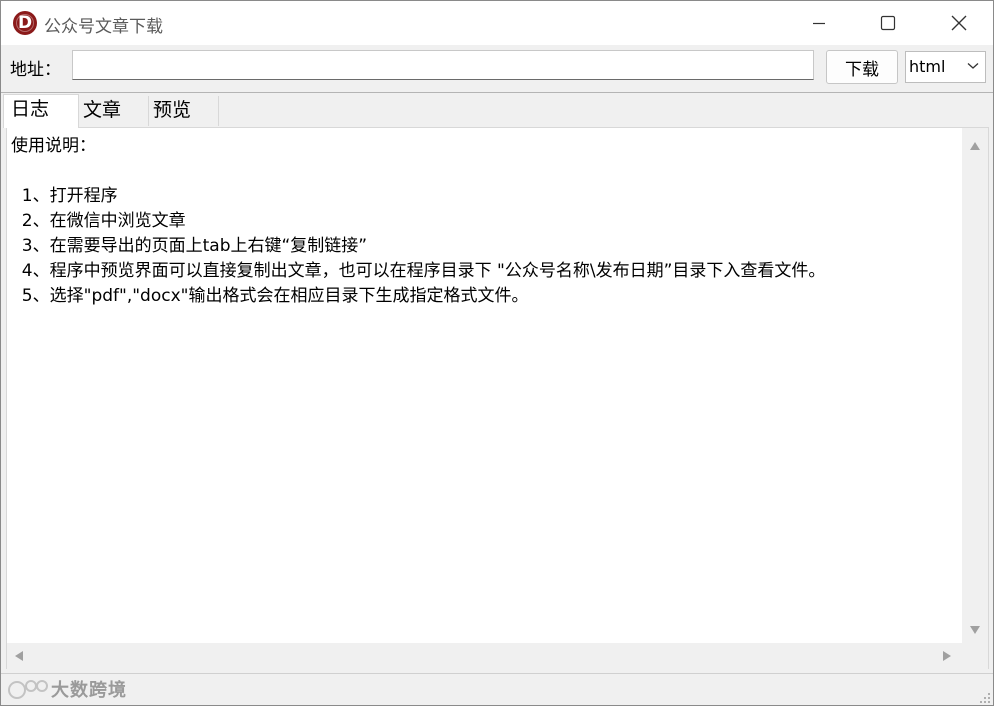  Describe the element at coordinates (98, 221) in the screenshot. I see `log-line: 2、在微信中浏览文章` at that location.